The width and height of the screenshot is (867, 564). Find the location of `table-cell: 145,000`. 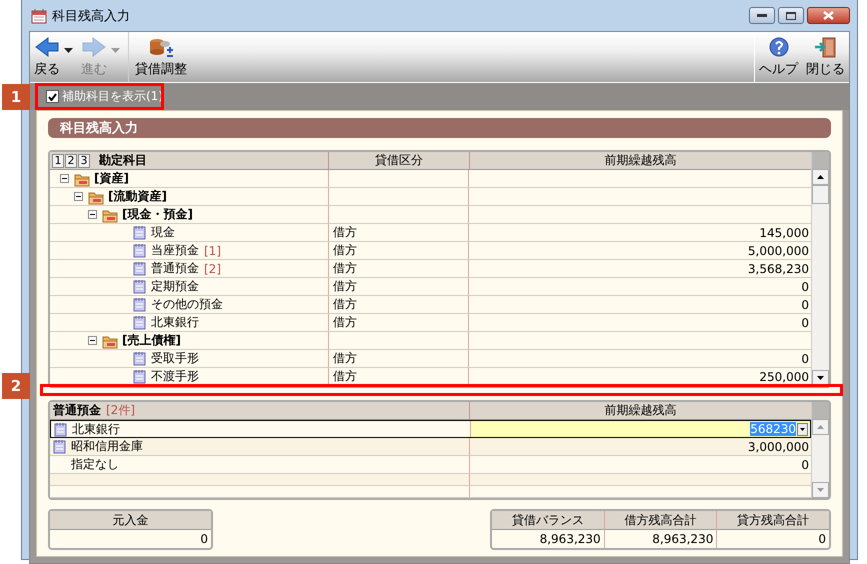

table-cell: 145,000 is located at coordinates (784, 233).